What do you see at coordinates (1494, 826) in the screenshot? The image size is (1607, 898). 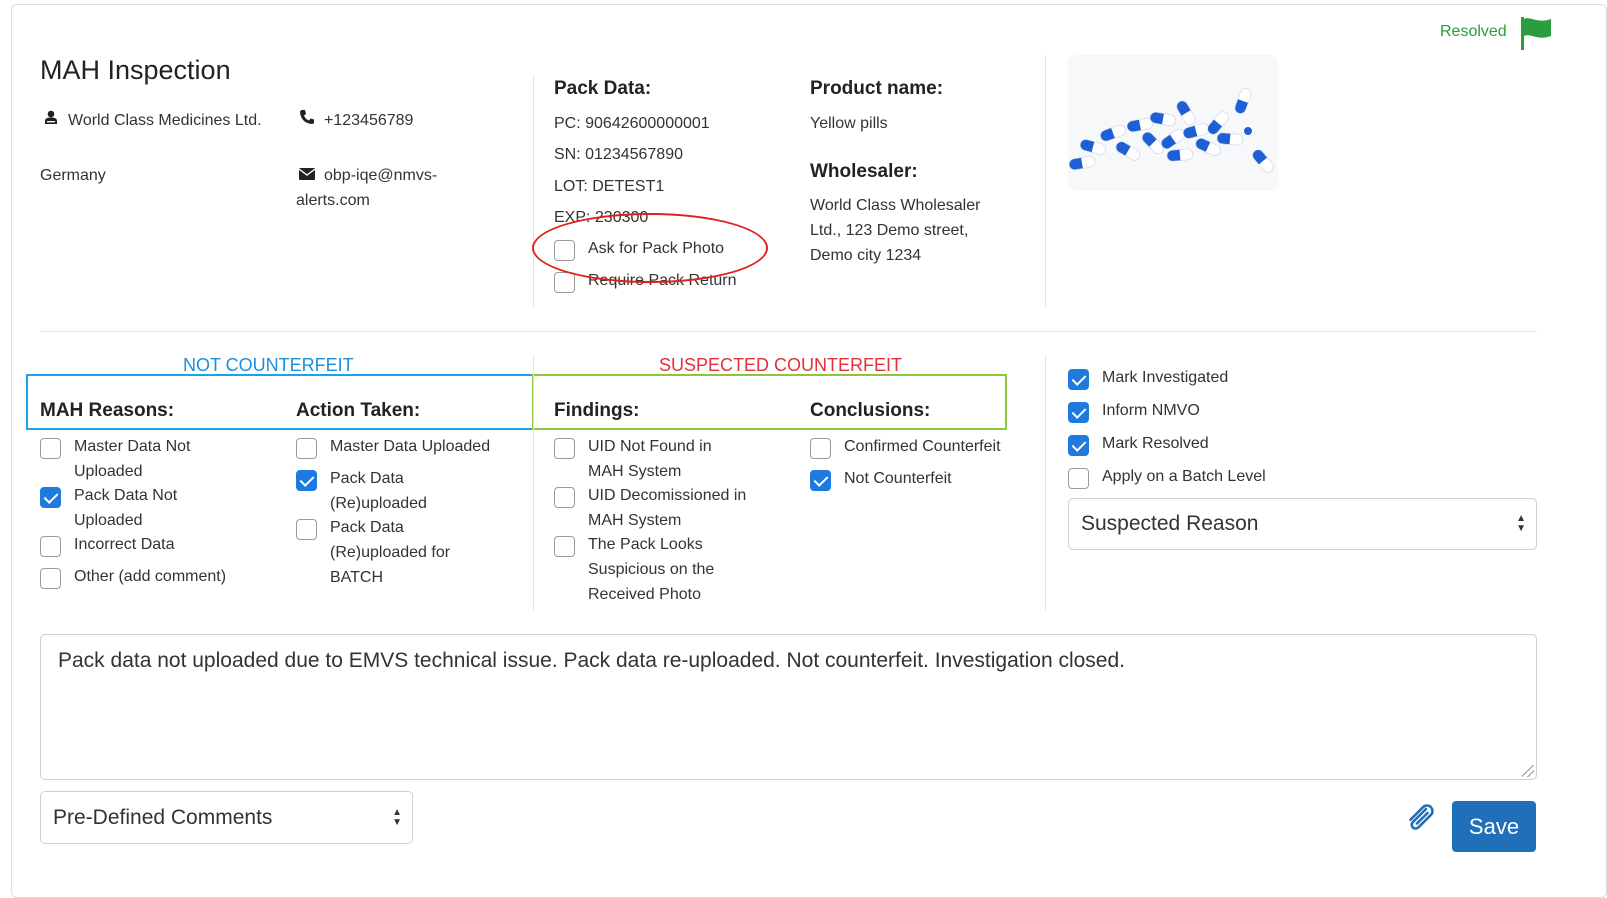 I see `save-button: Save` at bounding box center [1494, 826].